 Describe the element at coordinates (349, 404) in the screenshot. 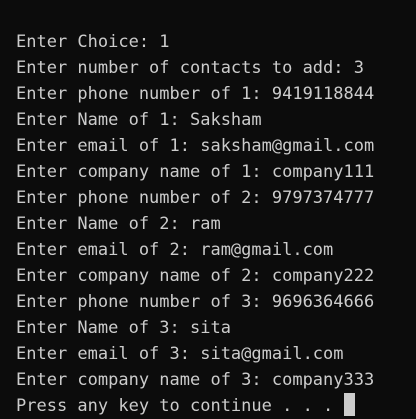

I see `text-cursor` at that location.